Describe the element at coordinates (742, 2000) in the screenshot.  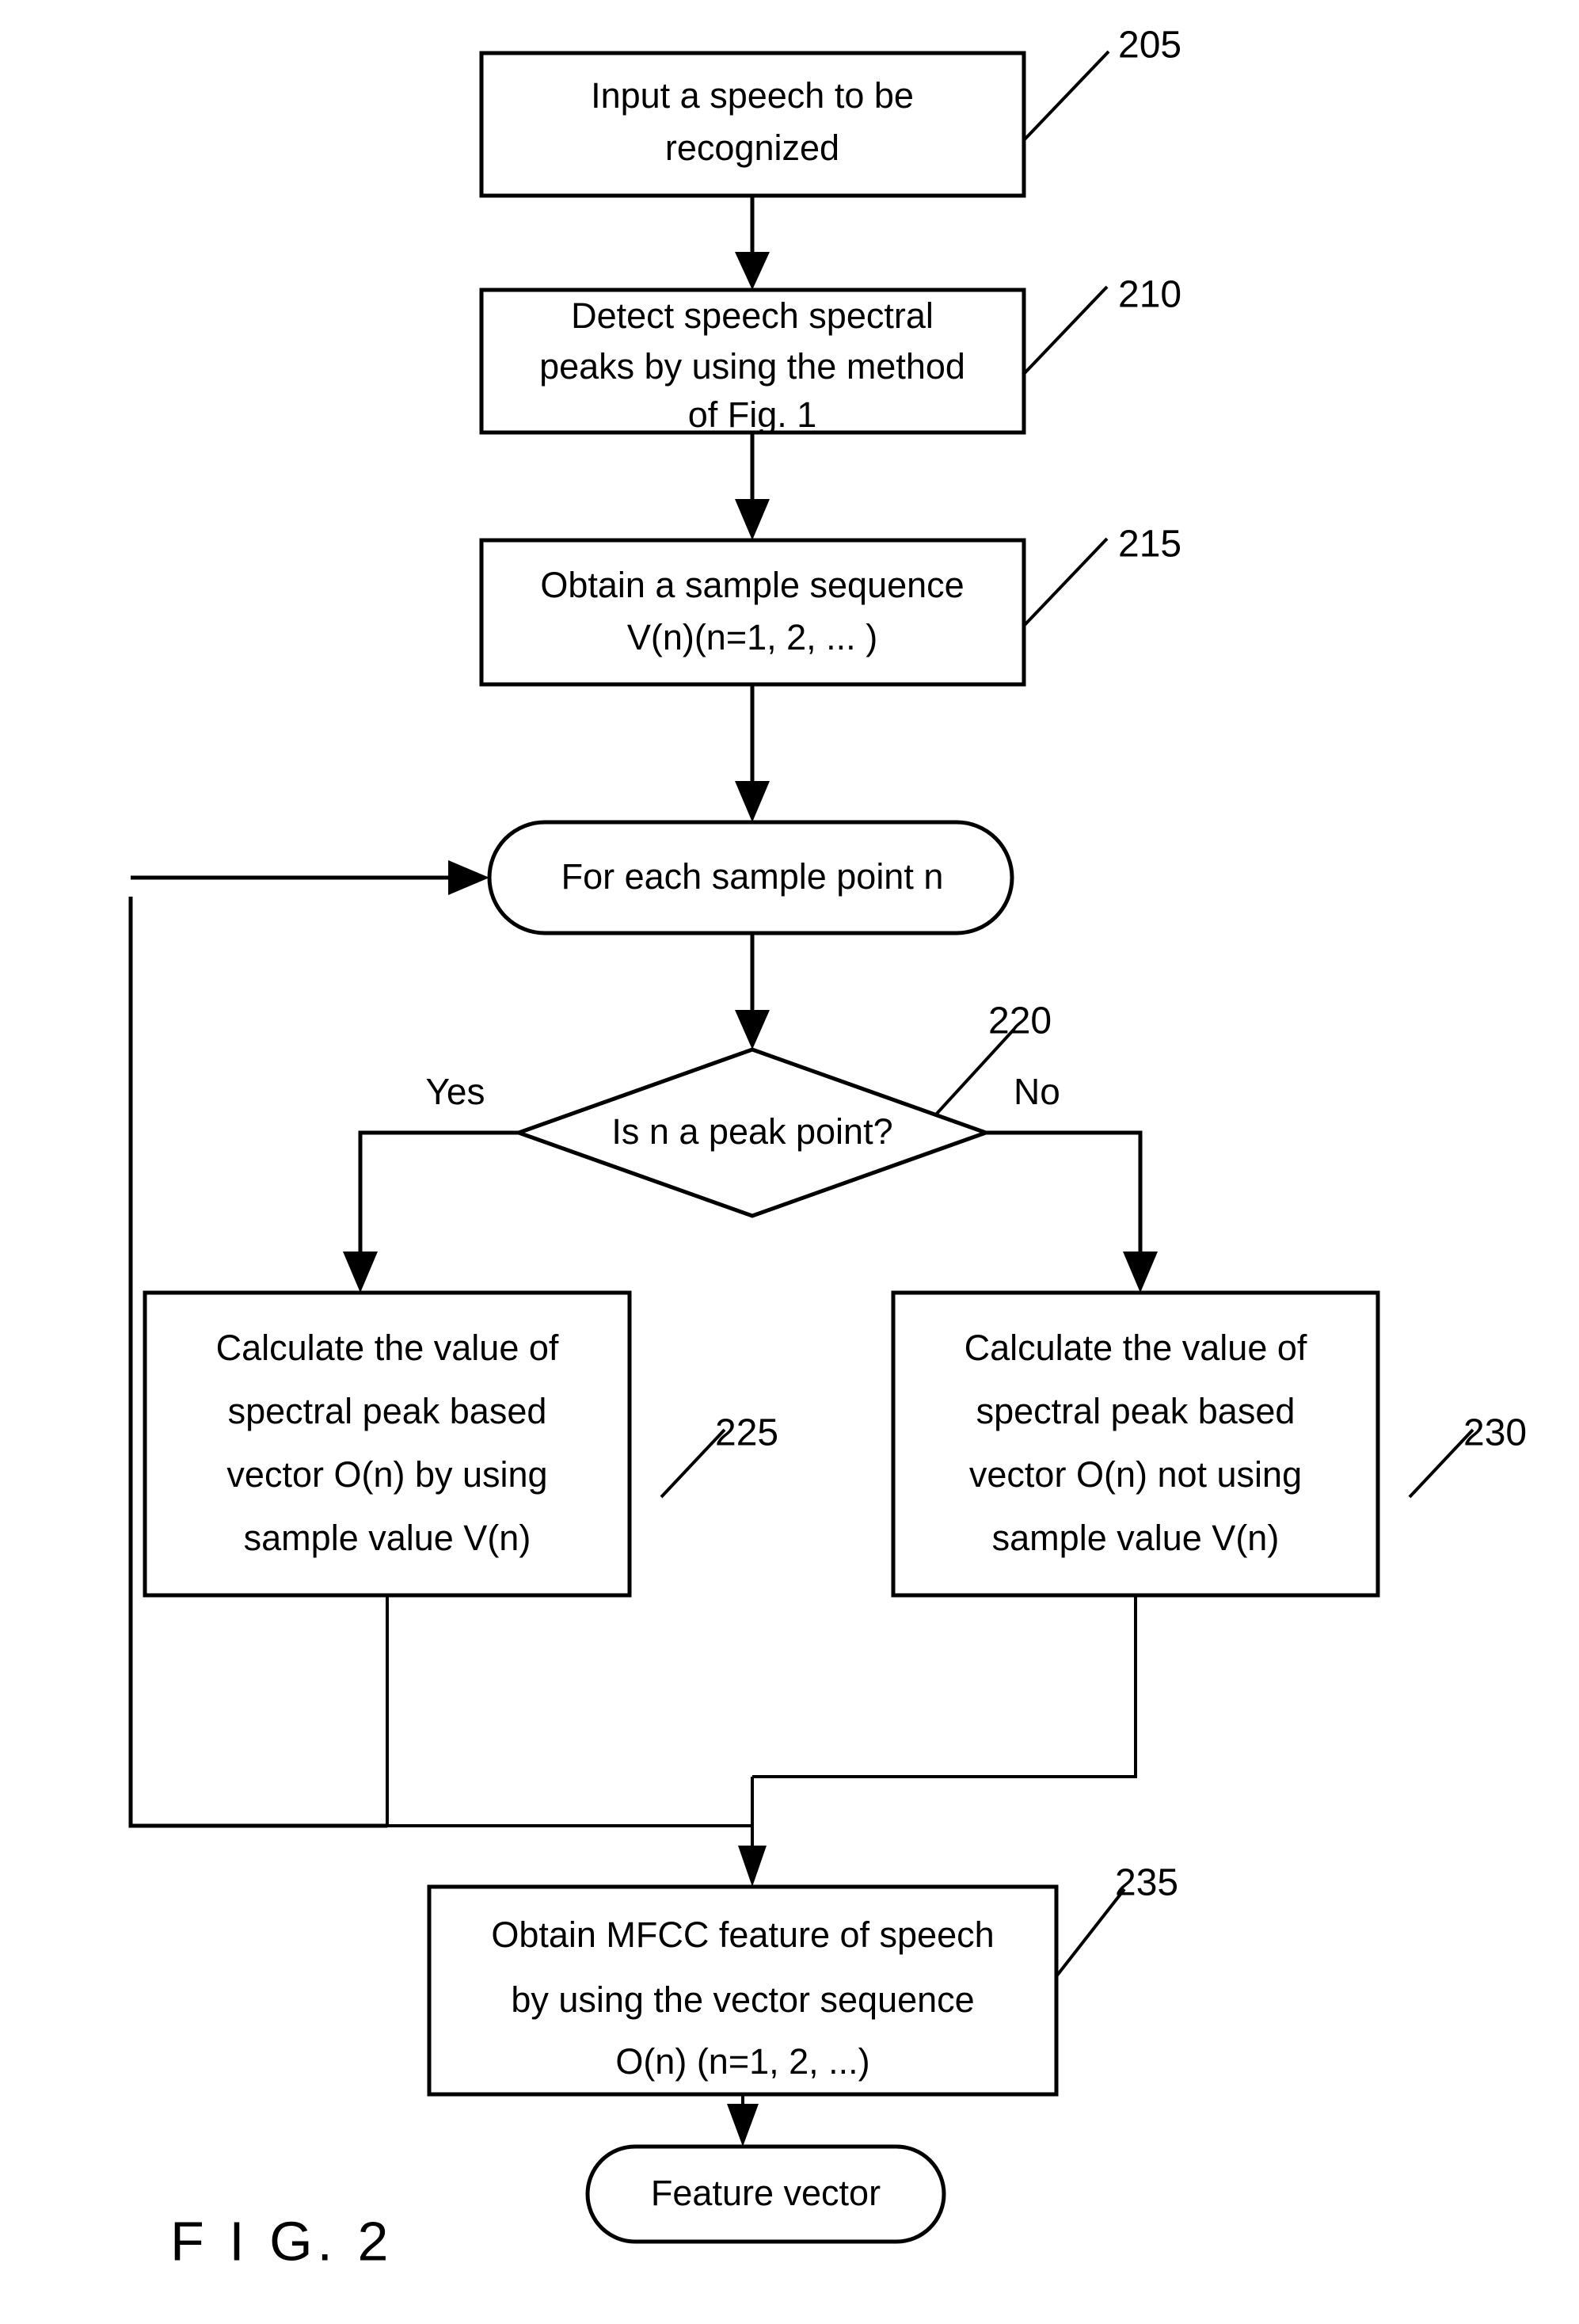
I see `node-obtain-mfcc-line-2: by using the vector sequence` at that location.